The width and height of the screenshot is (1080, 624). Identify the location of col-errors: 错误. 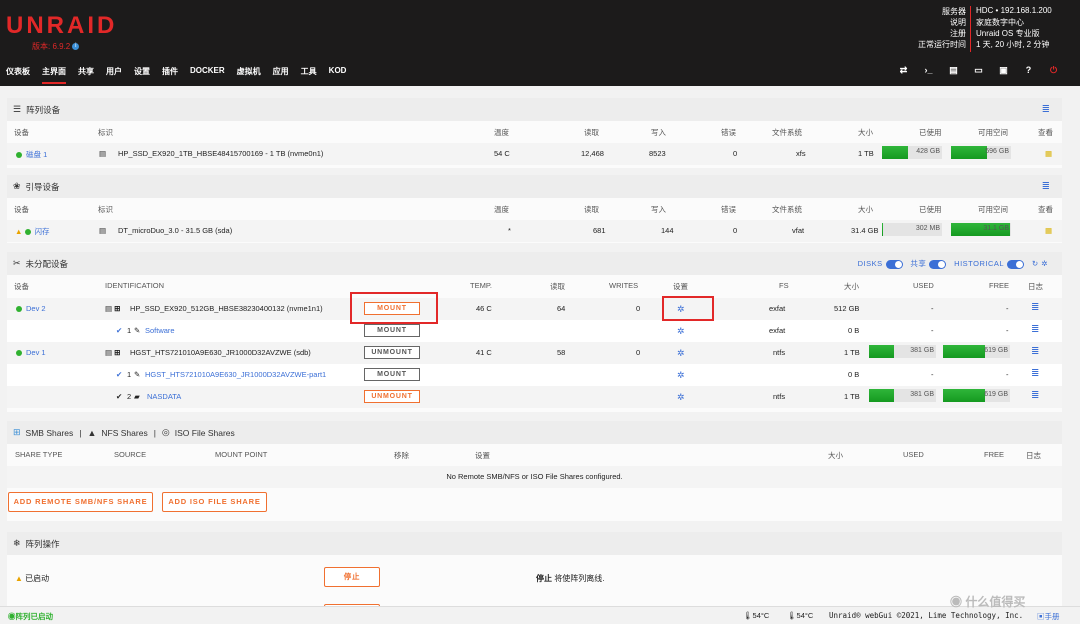
(728, 132).